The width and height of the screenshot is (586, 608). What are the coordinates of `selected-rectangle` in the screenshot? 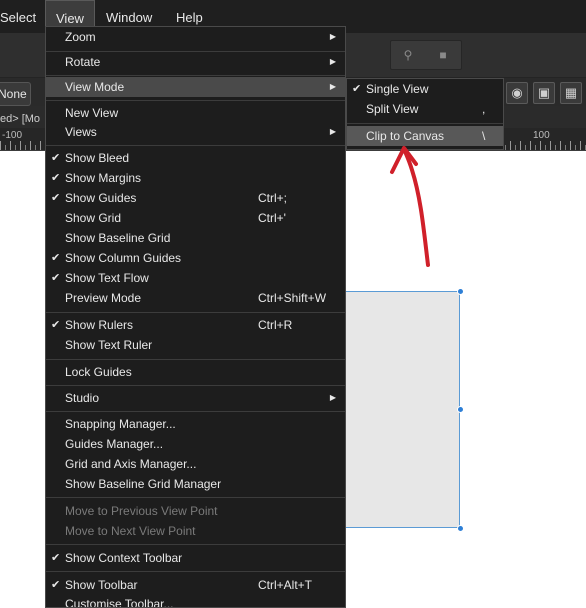 It's located at (400, 409).